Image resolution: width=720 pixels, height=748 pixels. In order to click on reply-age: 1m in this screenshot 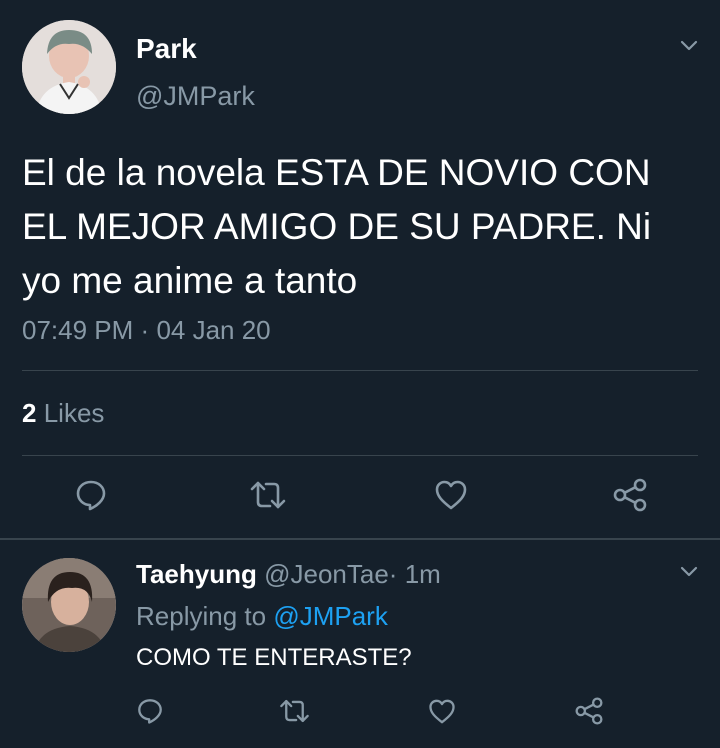, I will do `click(422, 574)`.